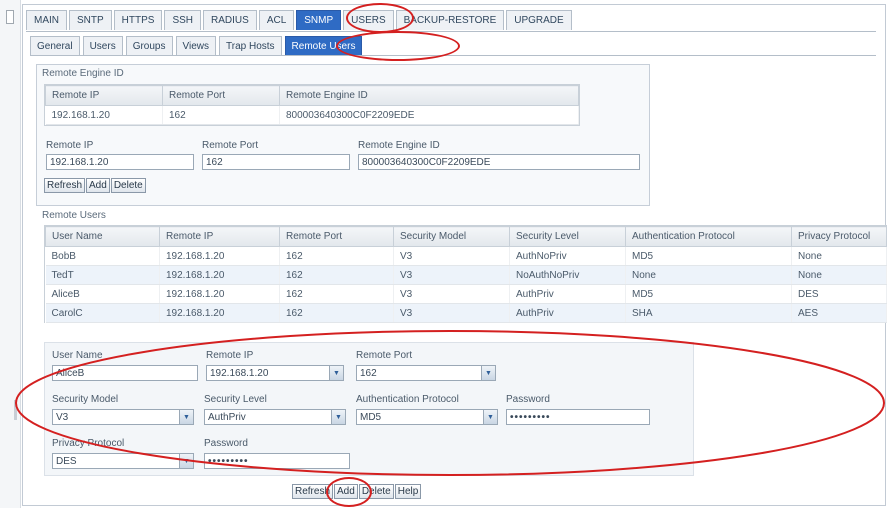 Image resolution: width=890 pixels, height=508 pixels. I want to click on annotation-circle-snmp, so click(380, 18).